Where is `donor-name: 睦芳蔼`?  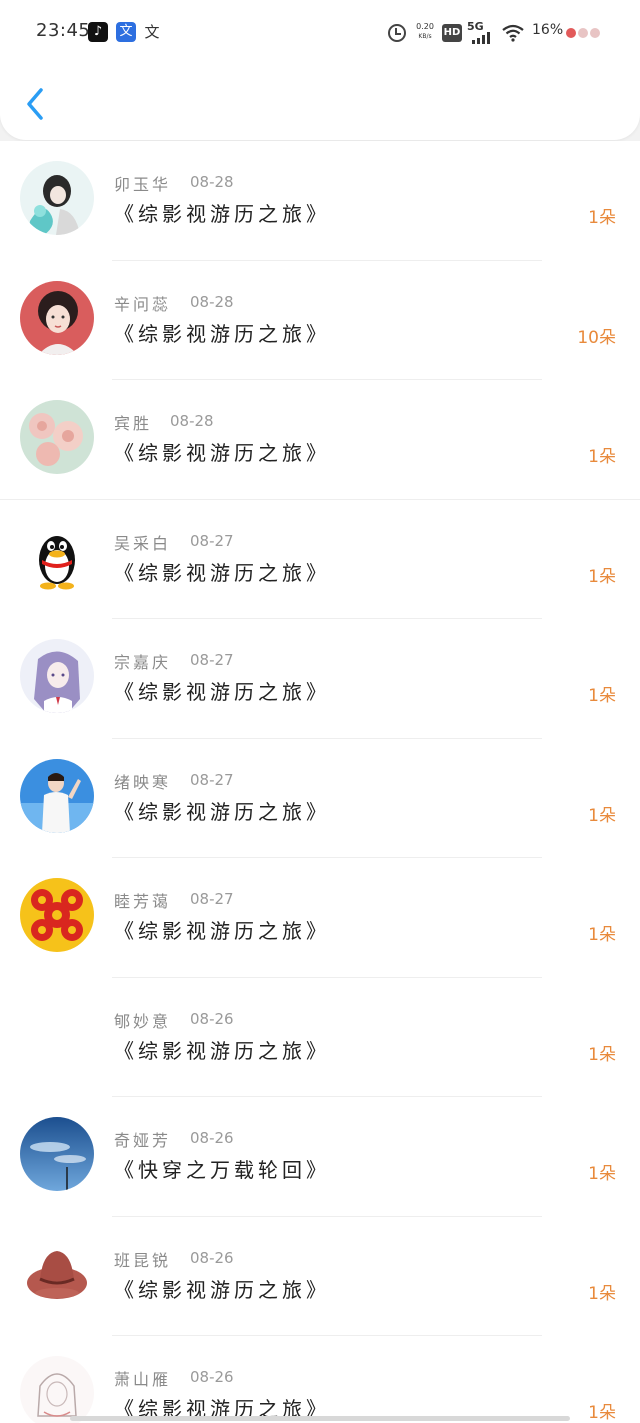 donor-name: 睦芳蔼 is located at coordinates (143, 901).